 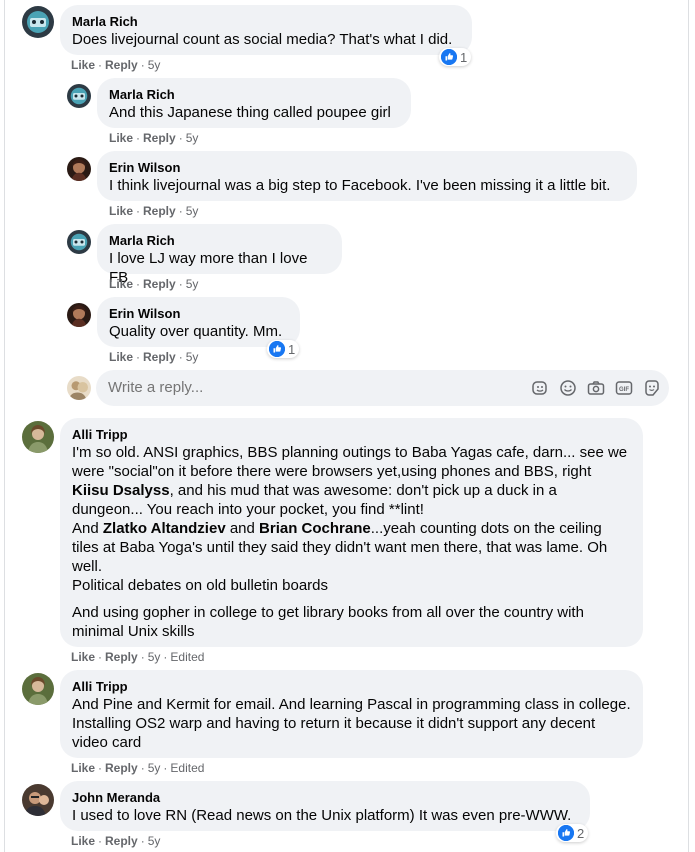 What do you see at coordinates (4, 426) in the screenshot?
I see `feed-border-left` at bounding box center [4, 426].